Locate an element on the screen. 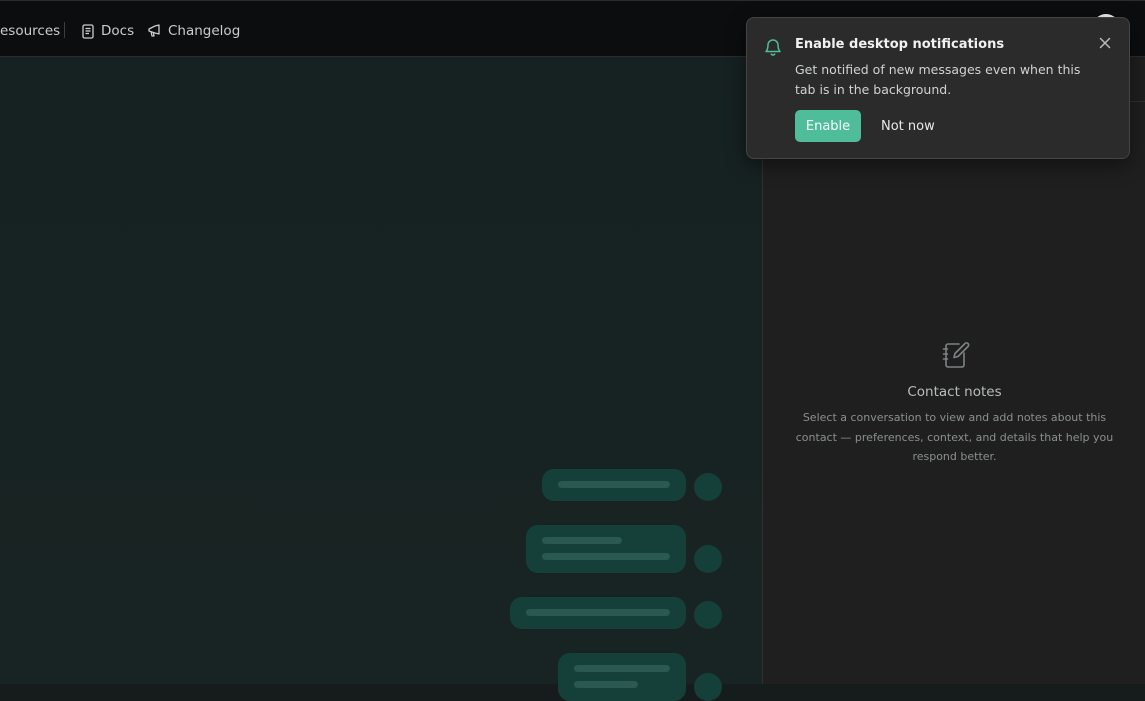 Image resolution: width=1145 pixels, height=701 pixels. nav-changelog-link: Changelog is located at coordinates (193, 31).